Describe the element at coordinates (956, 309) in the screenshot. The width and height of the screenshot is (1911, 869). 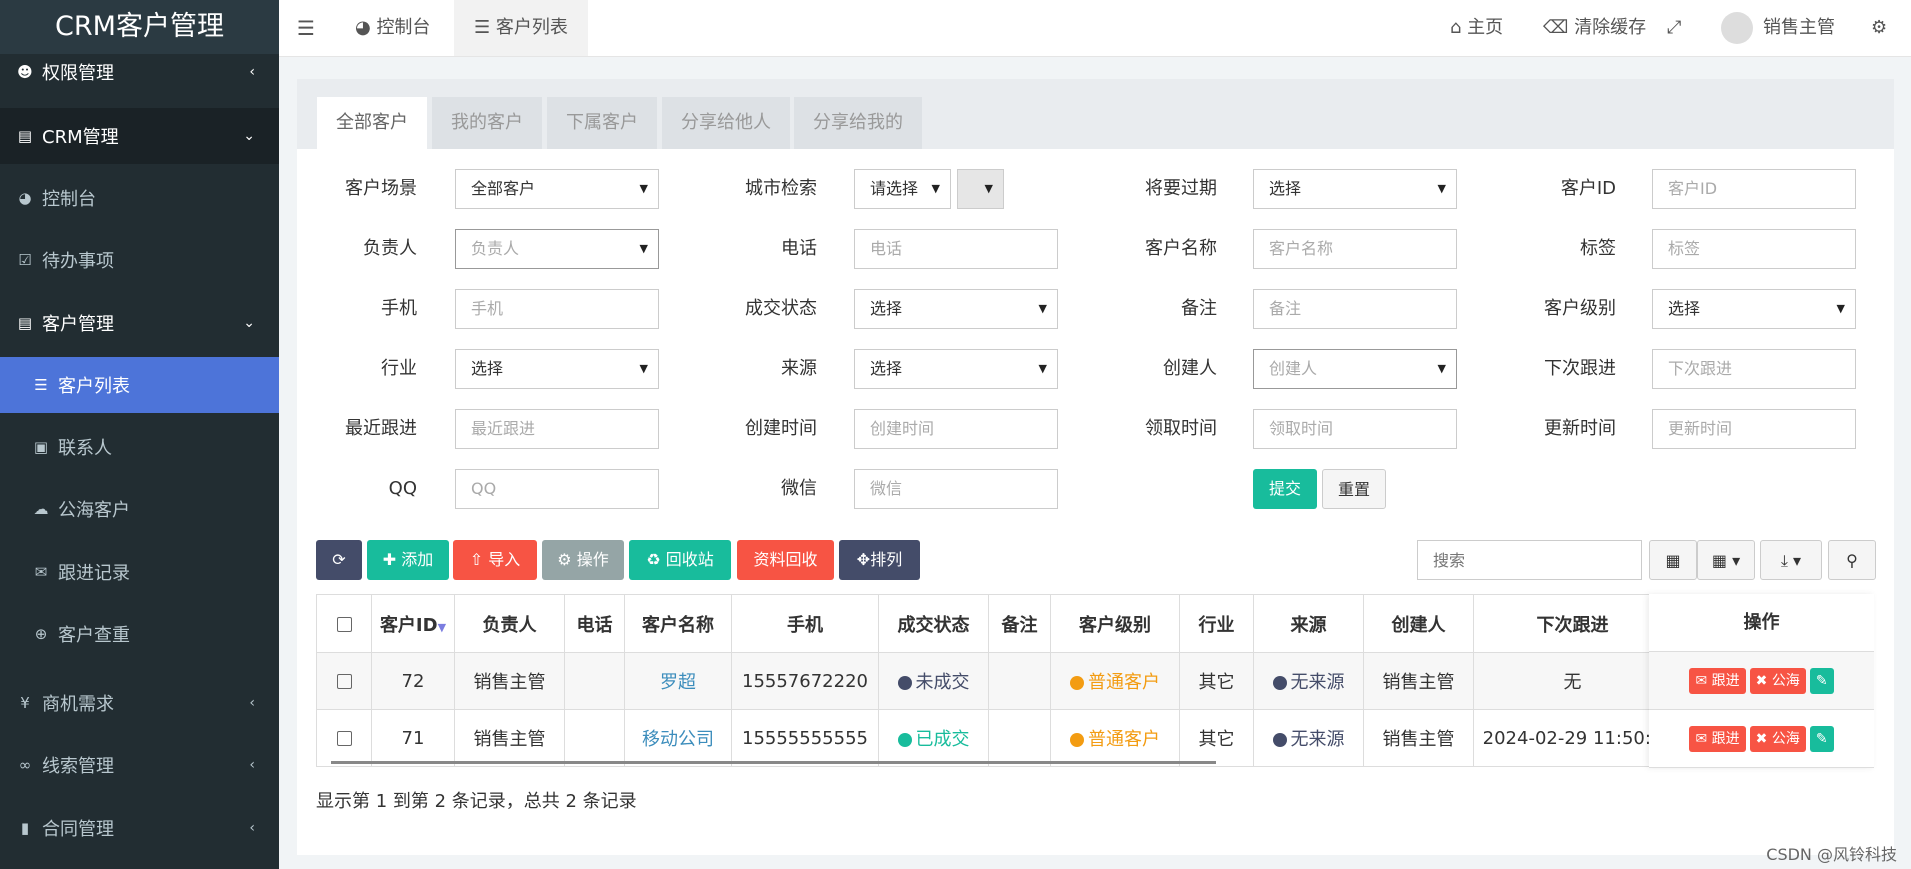
I see `deal-status-select: 选择 ▼` at that location.